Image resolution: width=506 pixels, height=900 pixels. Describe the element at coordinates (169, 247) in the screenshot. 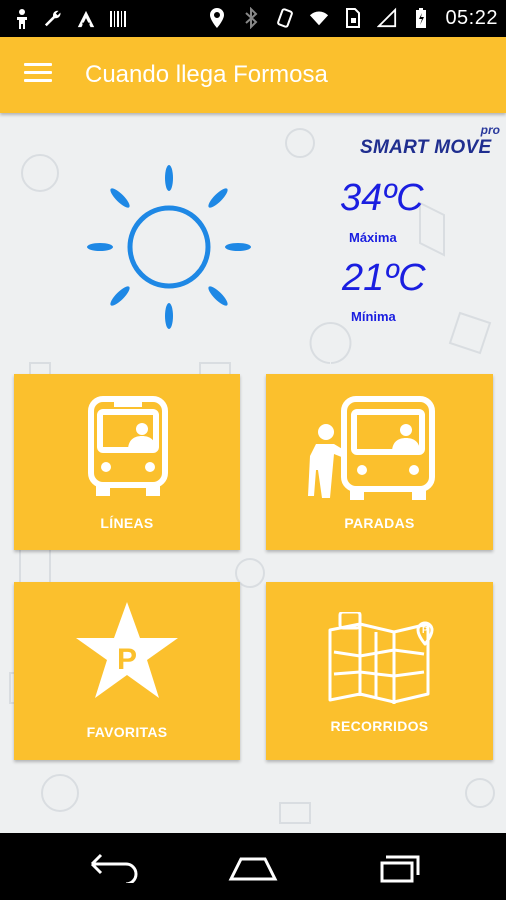

I see `sun-icon` at that location.